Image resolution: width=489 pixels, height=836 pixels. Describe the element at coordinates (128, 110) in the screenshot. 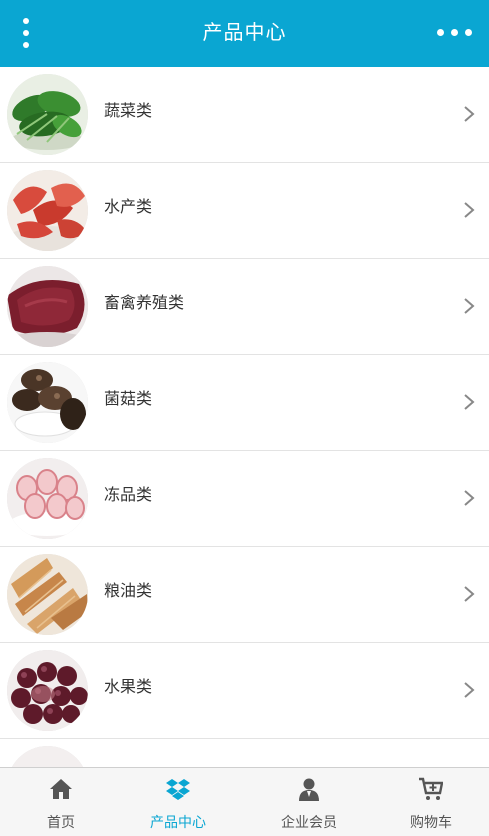

I see `category-label: 蔬菜类` at that location.